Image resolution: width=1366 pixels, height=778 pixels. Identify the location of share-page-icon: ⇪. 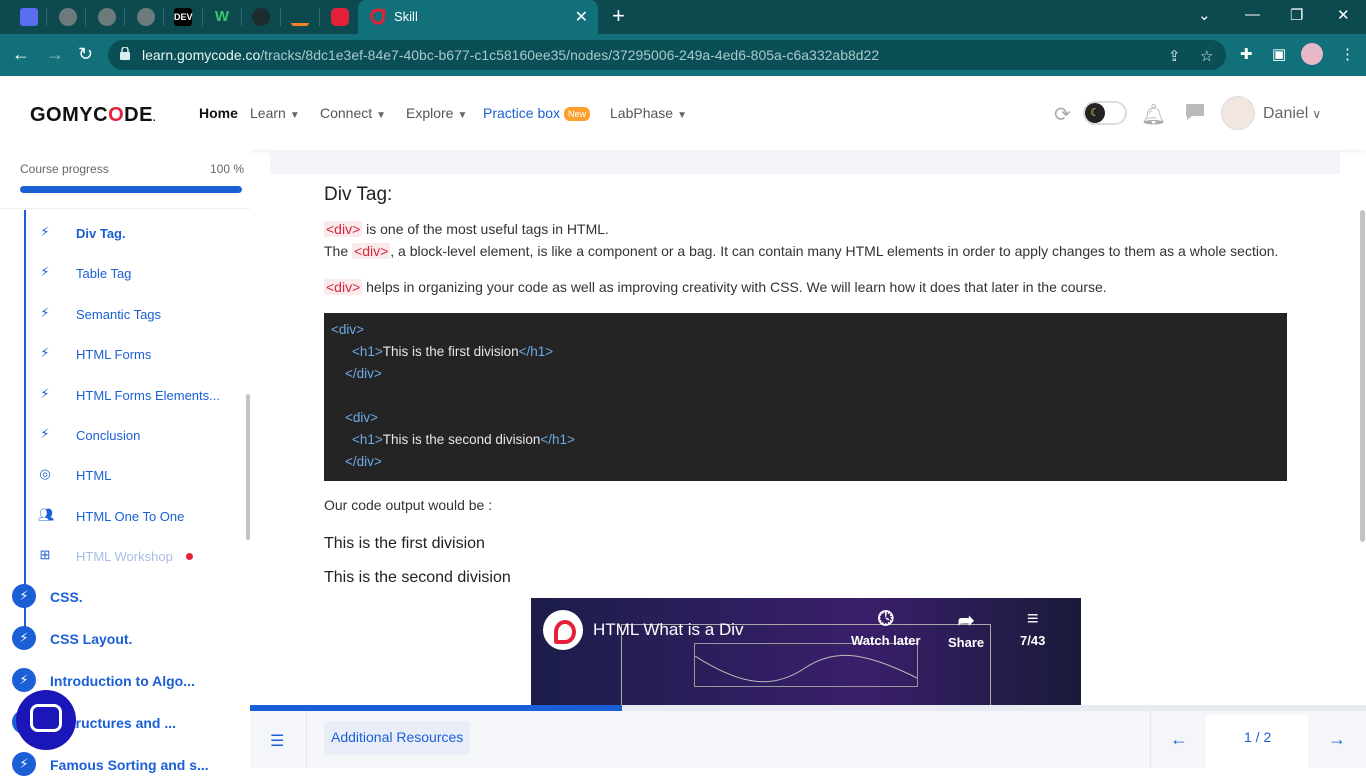
(1174, 56).